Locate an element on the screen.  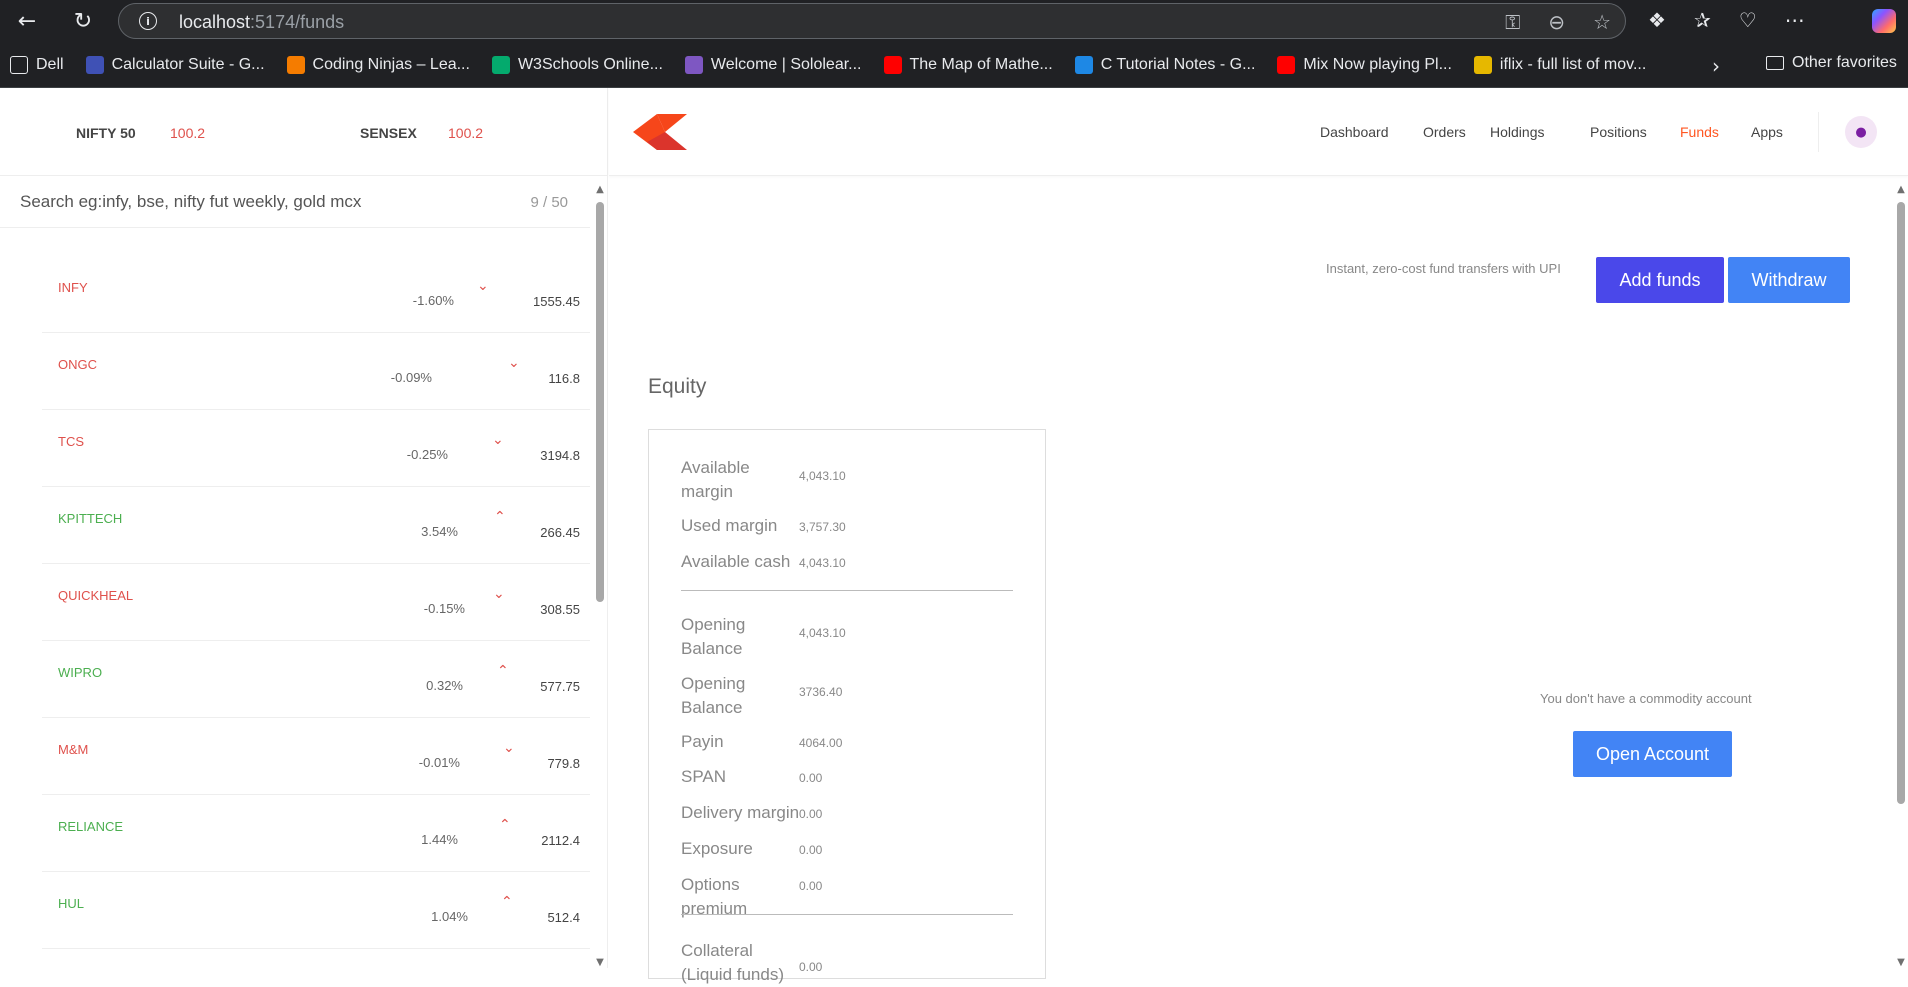
copilot-icon is located at coordinates (1884, 21).